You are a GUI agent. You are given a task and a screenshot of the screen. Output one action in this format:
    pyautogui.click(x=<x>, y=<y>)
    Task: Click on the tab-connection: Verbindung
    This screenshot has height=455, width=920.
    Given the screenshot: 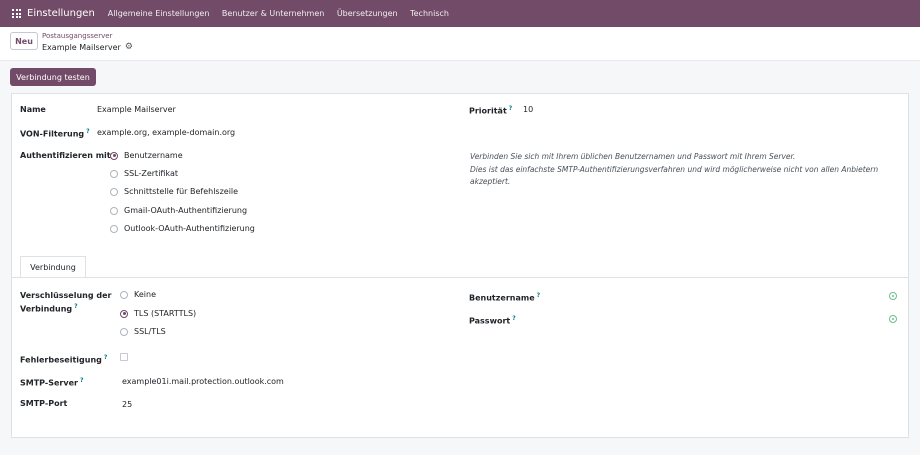 What is the action you would take?
    pyautogui.click(x=53, y=267)
    